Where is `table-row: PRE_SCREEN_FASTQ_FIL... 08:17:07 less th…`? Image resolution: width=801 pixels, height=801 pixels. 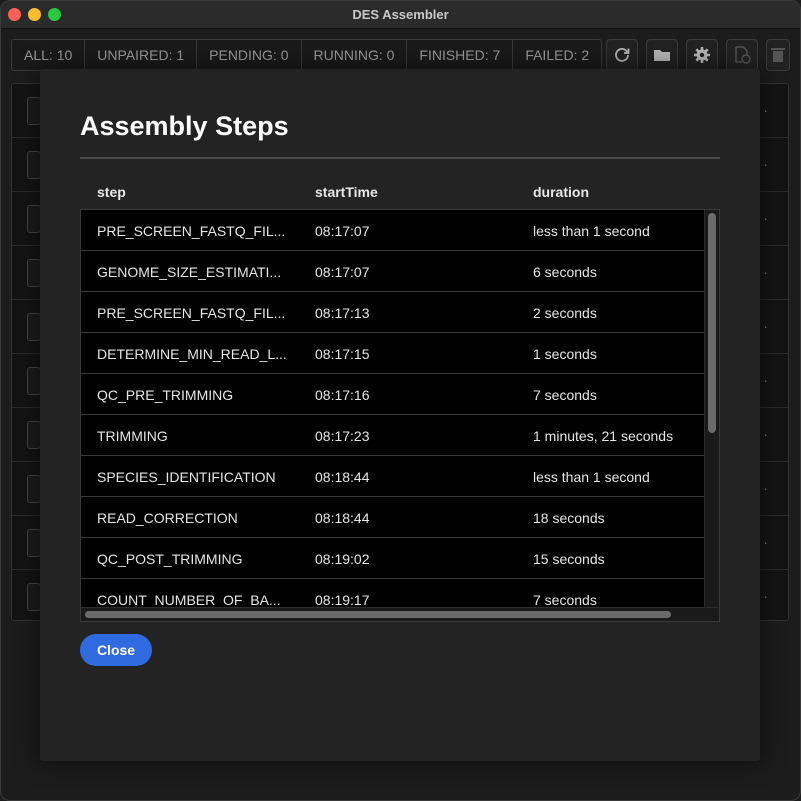
table-row: PRE_SCREEN_FASTQ_FIL... 08:17:07 less th… is located at coordinates (392, 230).